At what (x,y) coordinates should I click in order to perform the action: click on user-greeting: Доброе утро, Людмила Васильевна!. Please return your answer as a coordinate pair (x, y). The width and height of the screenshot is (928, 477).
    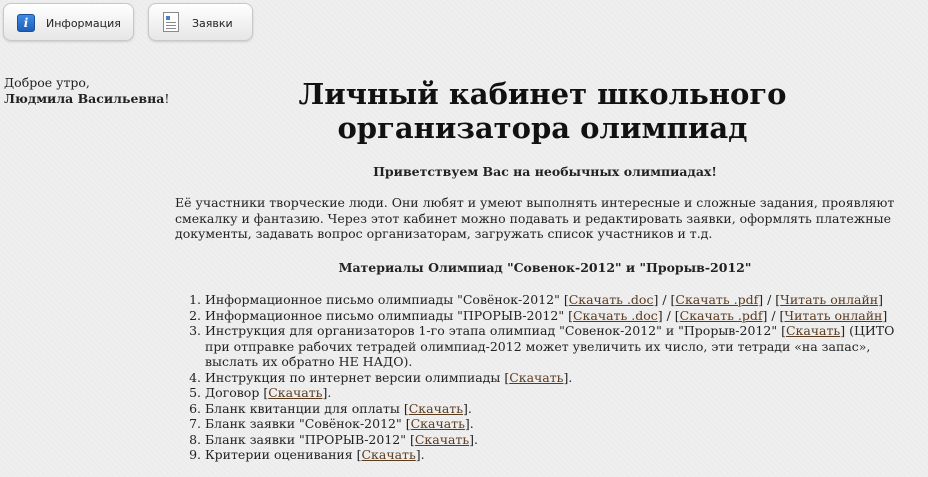
    Looking at the image, I should click on (86, 91).